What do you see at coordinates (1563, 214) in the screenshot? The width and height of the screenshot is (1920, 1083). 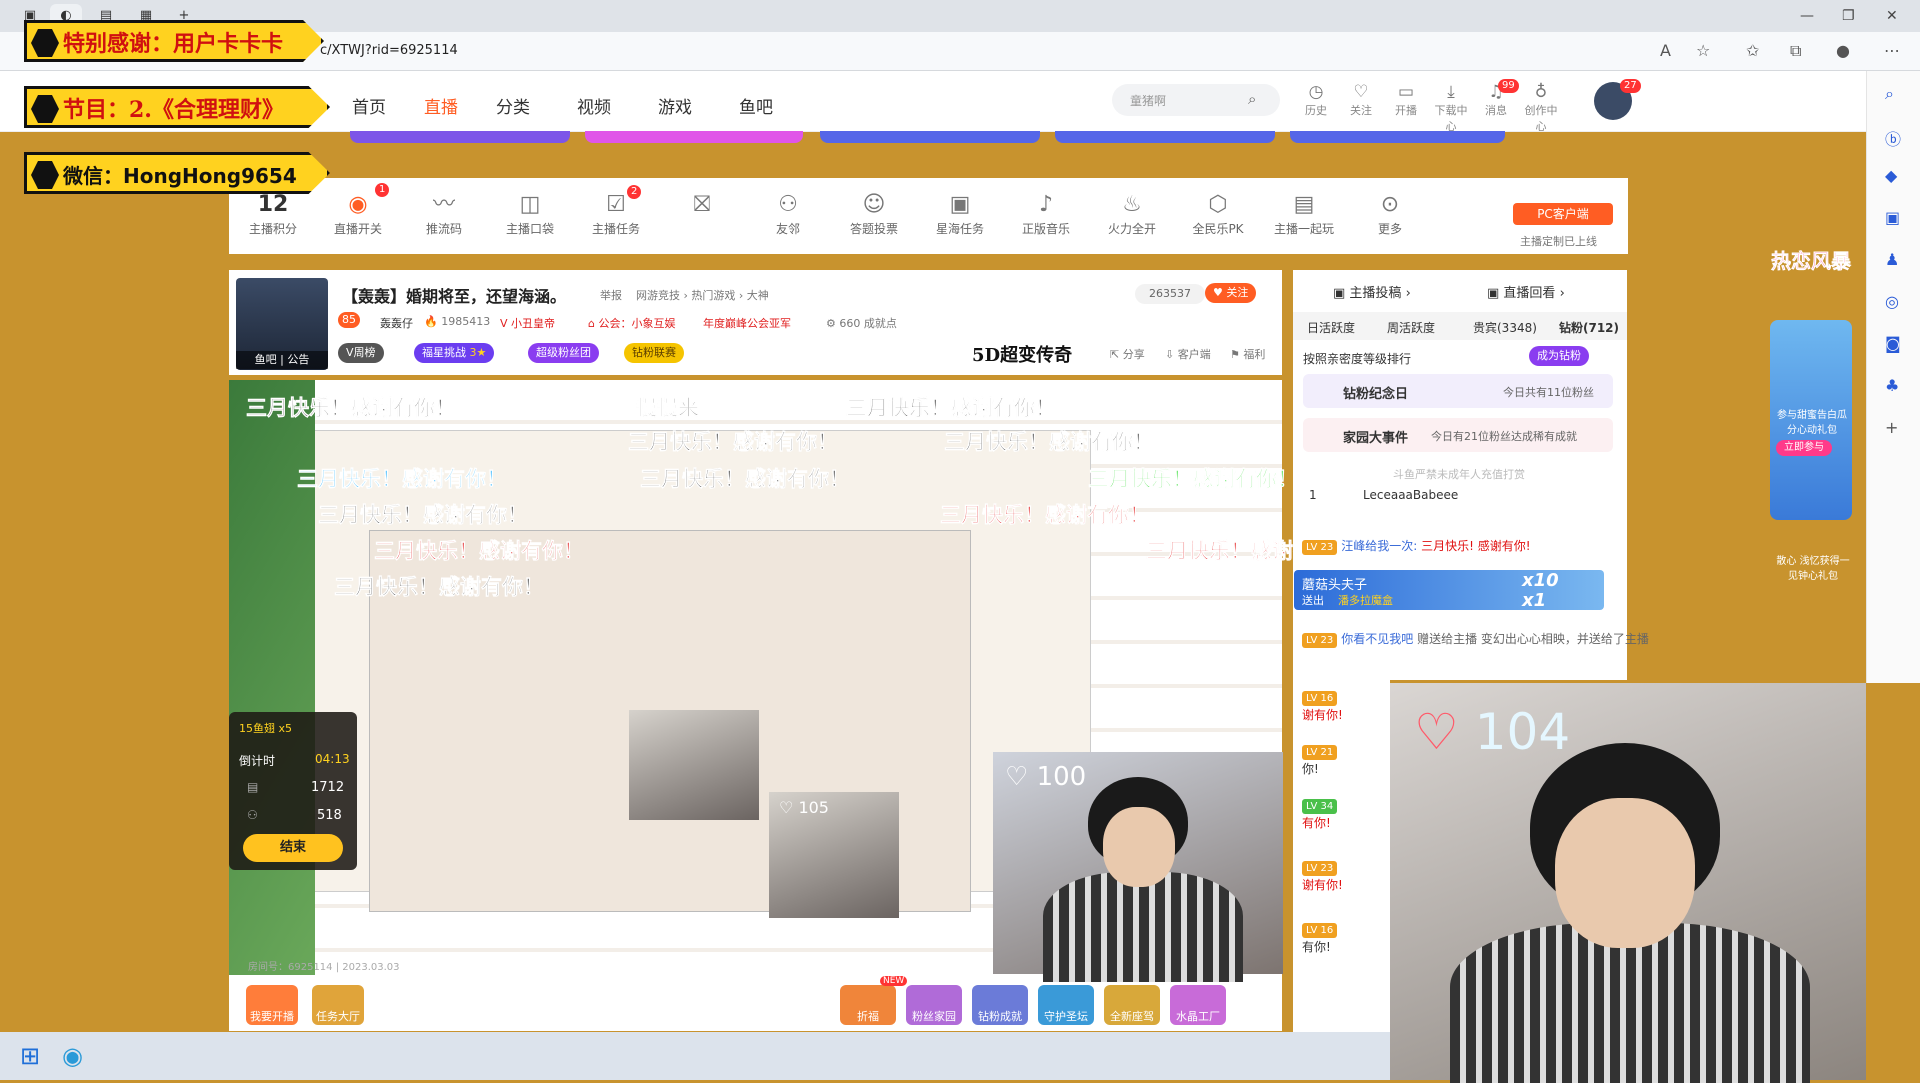 I see `pc-client-button: PC客户端` at bounding box center [1563, 214].